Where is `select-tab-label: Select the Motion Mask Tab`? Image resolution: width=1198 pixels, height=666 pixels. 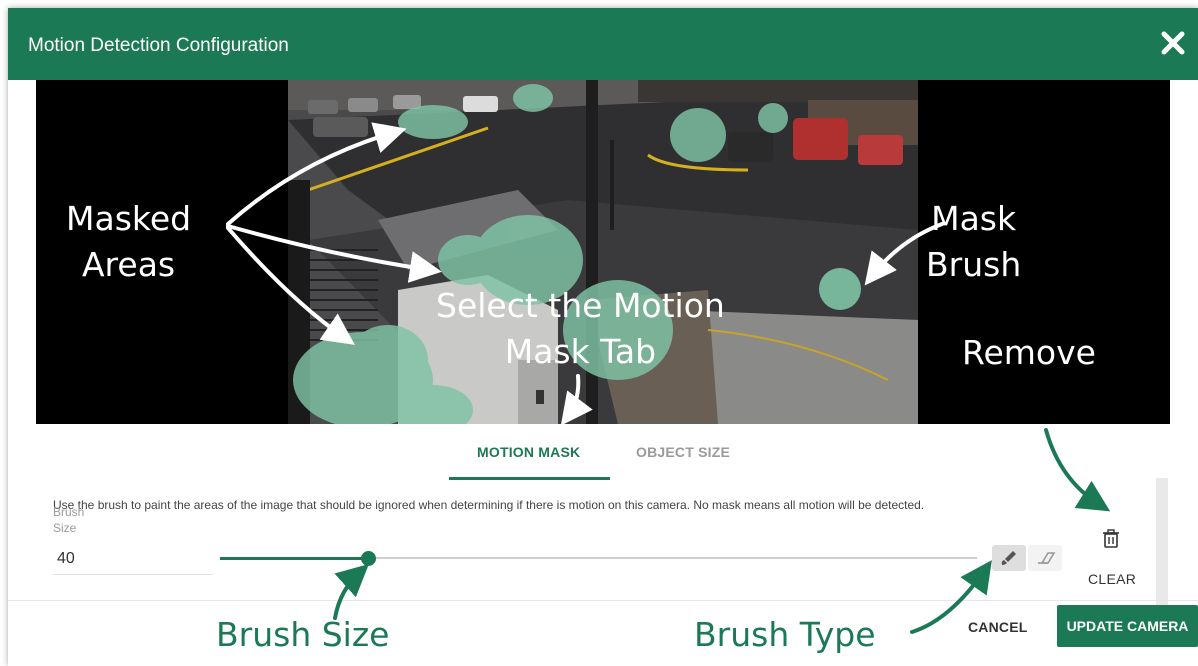
select-tab-label: Select the Motion Mask Tab is located at coordinates (580, 329).